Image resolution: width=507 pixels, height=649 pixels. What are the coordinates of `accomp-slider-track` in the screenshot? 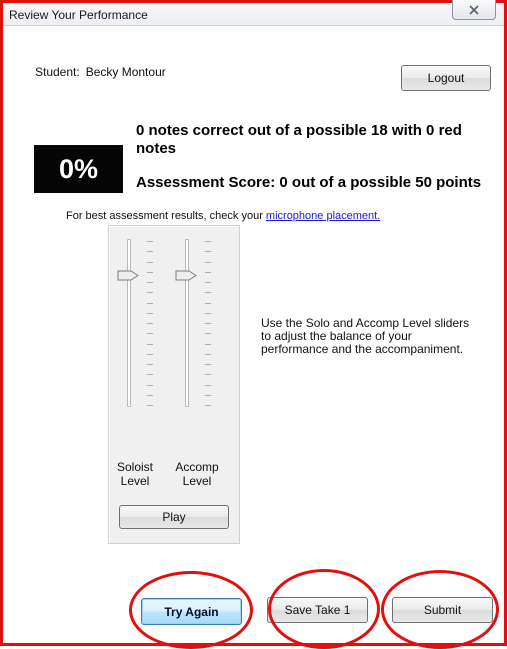 It's located at (187, 323).